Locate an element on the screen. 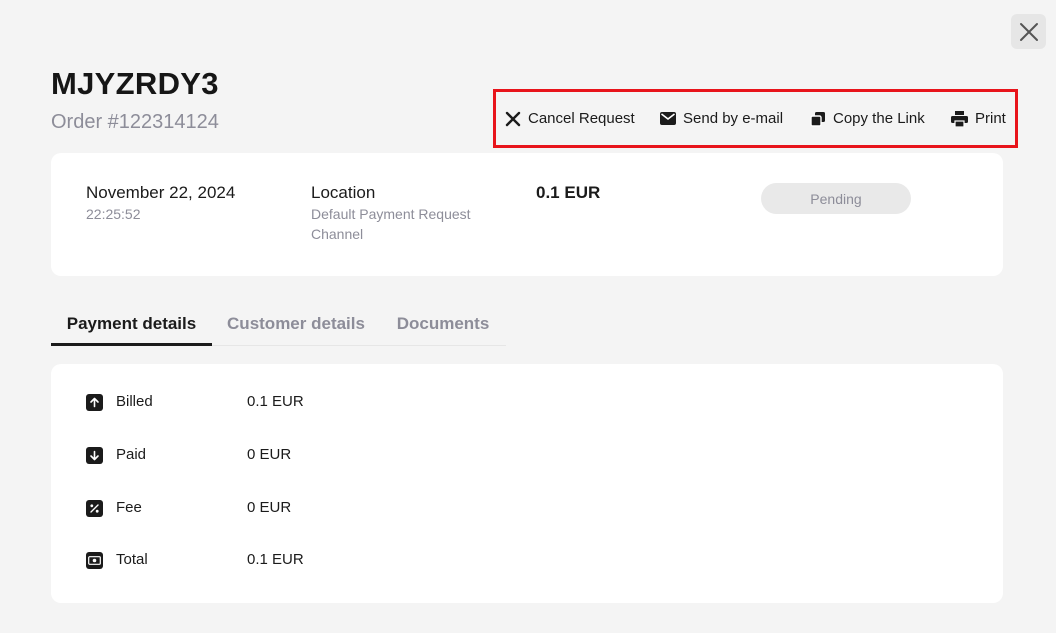 This screenshot has height=633, width=1056. fee-value: 0 EUR is located at coordinates (269, 507).